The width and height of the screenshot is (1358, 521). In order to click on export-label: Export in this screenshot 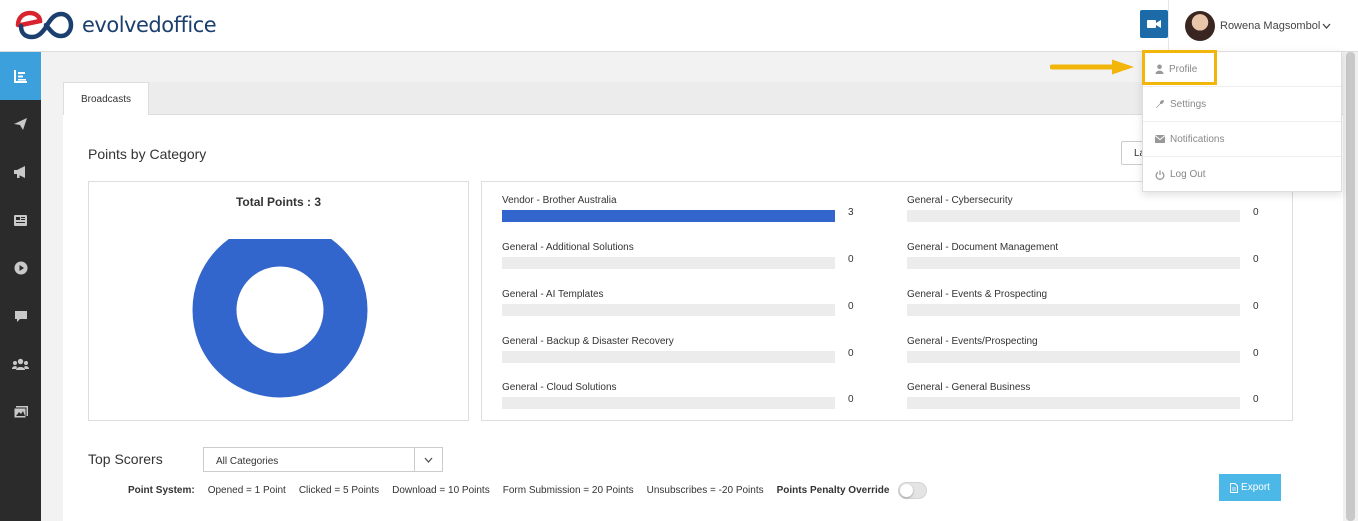, I will do `click(1255, 487)`.